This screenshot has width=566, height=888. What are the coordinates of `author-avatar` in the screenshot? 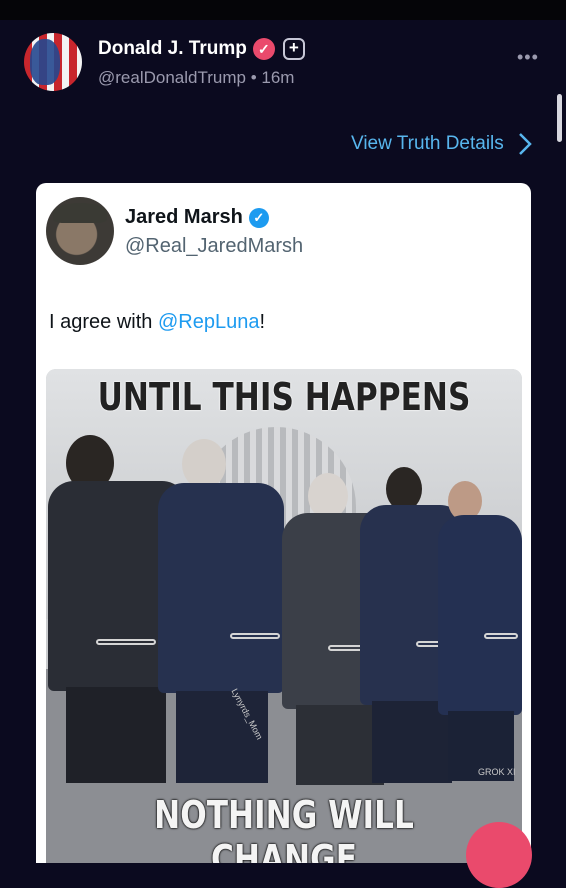 It's located at (53, 62).